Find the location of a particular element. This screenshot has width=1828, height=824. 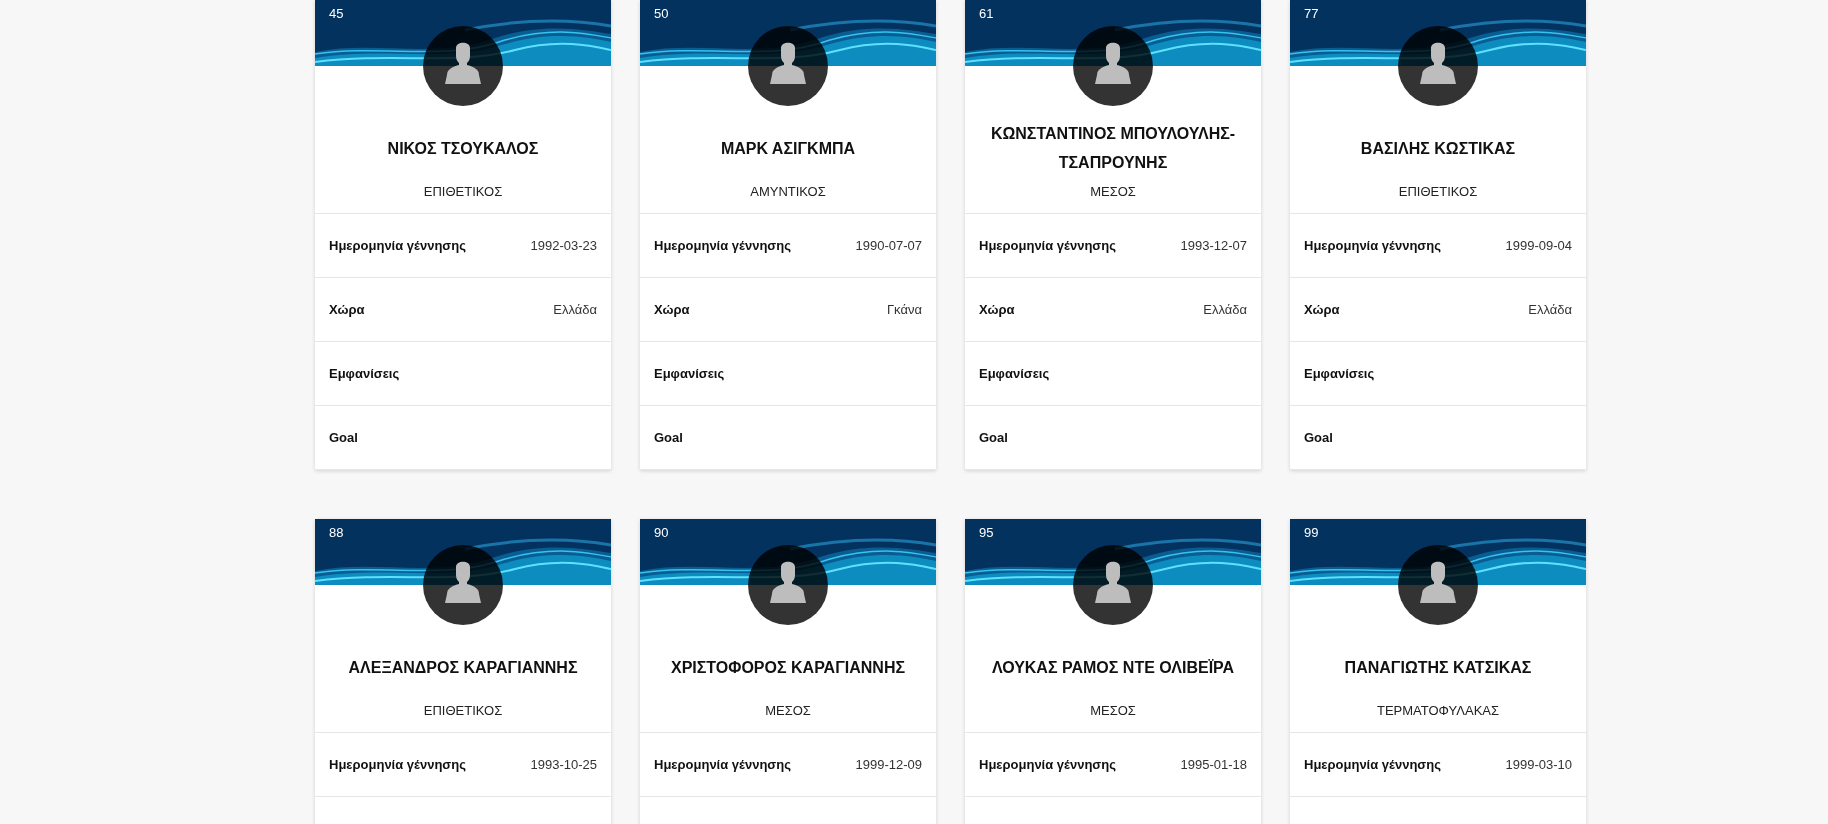

field-value: 1993-12-07 is located at coordinates (1213, 245).